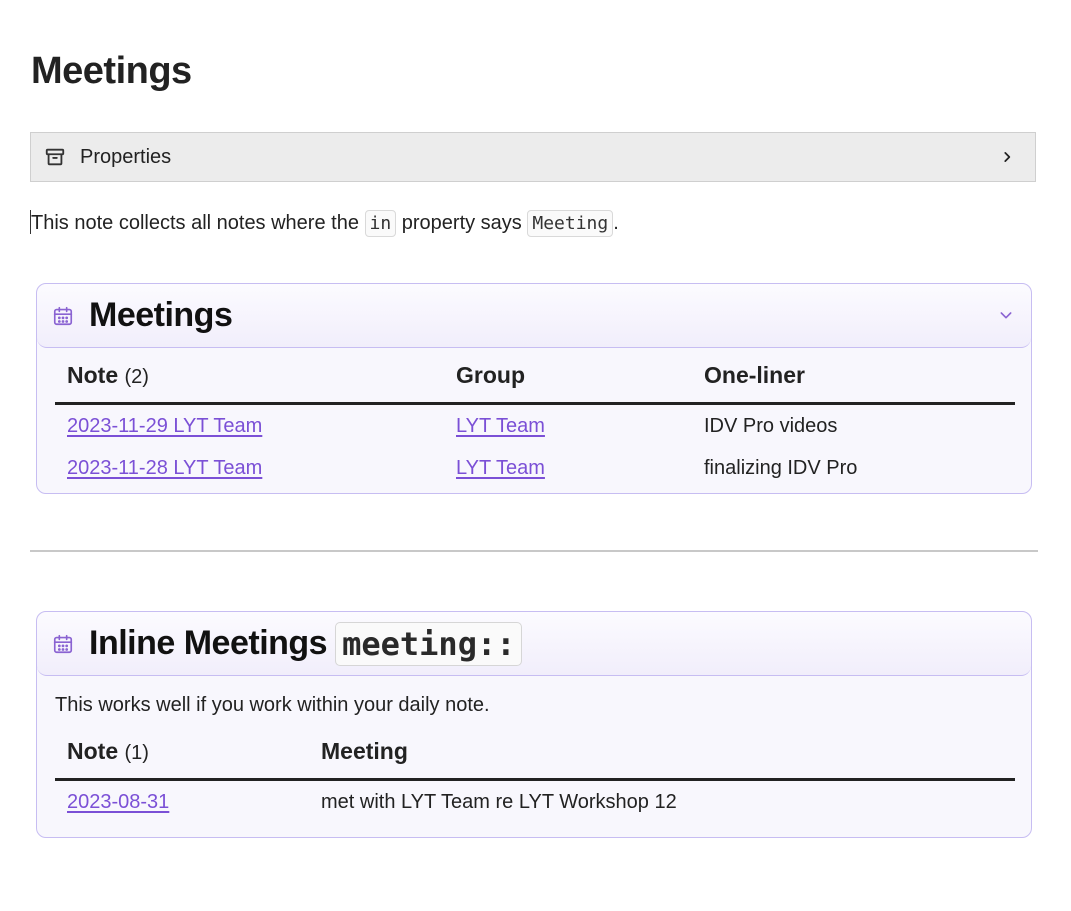 This screenshot has width=1071, height=911. Describe the element at coordinates (161, 315) in the screenshot. I see `meetings-callout-title: Meetings` at that location.